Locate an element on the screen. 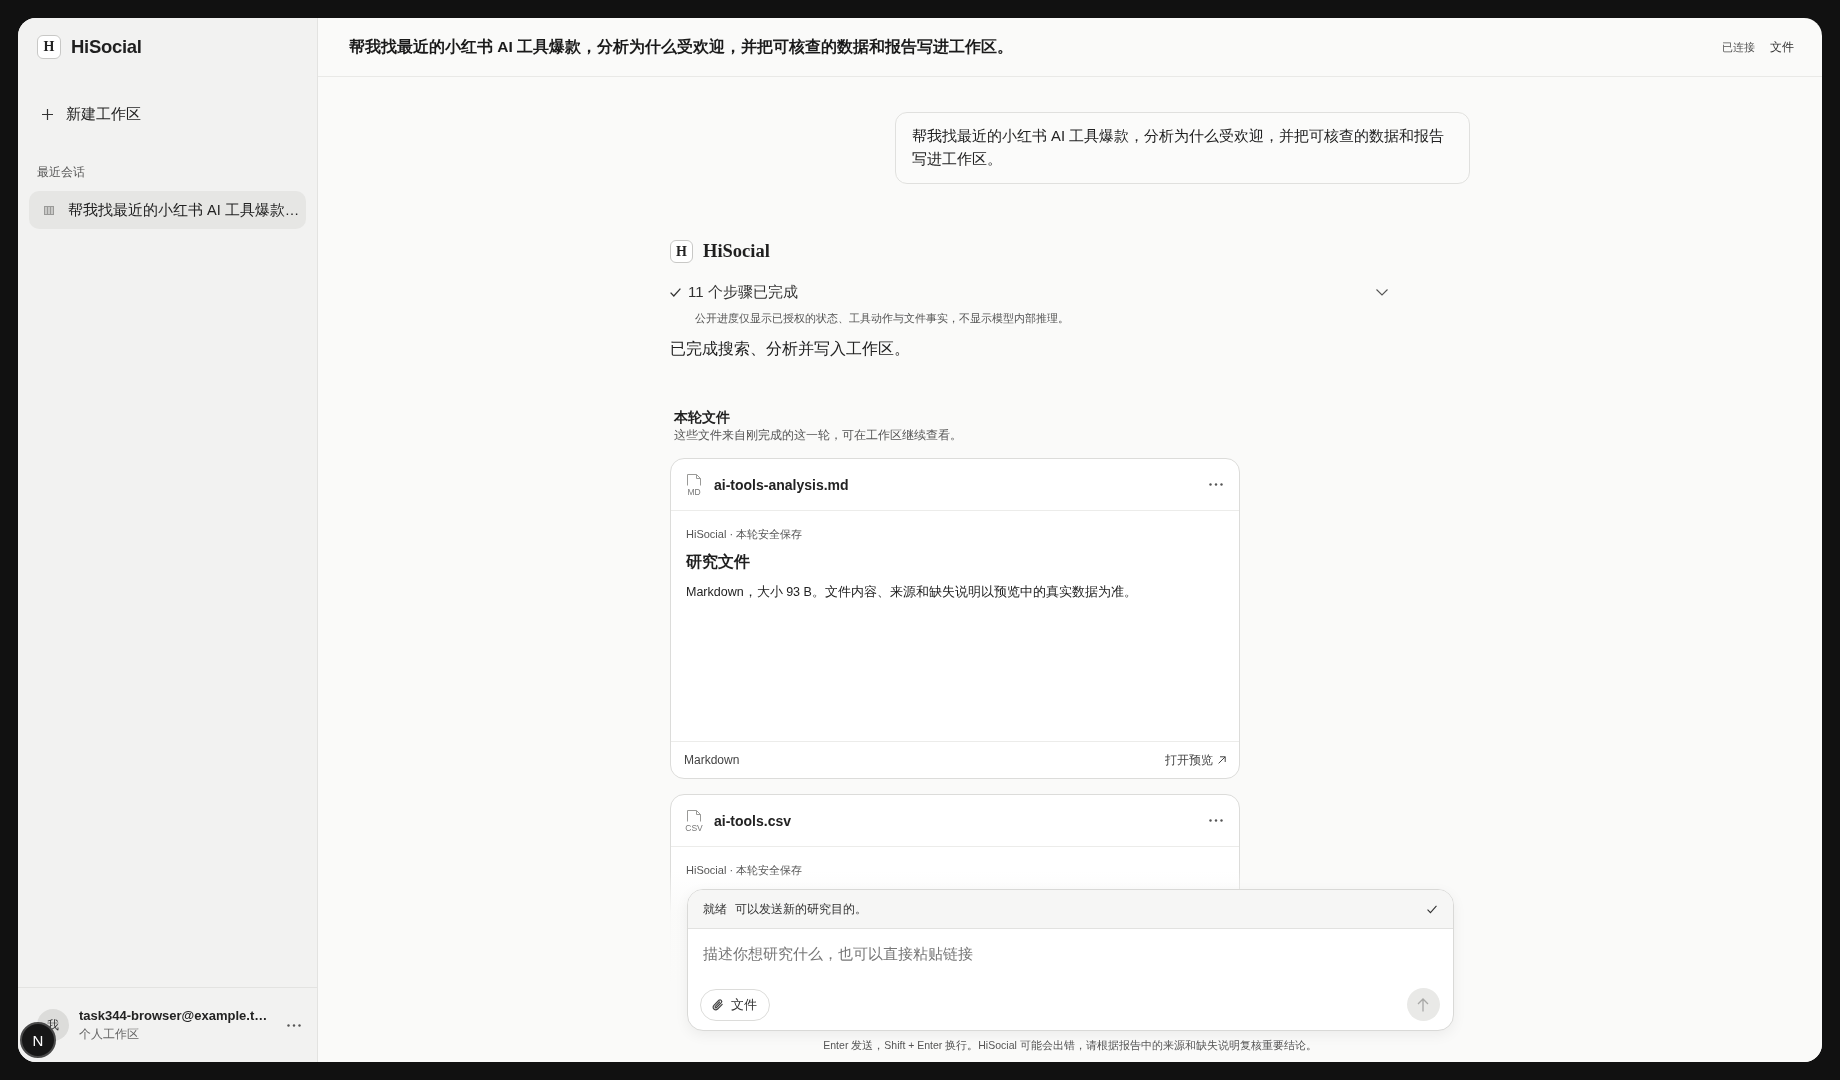 Image resolution: width=1840 pixels, height=1080 pixels. steps-summary: 11 个步骤已完成 is located at coordinates (743, 292).